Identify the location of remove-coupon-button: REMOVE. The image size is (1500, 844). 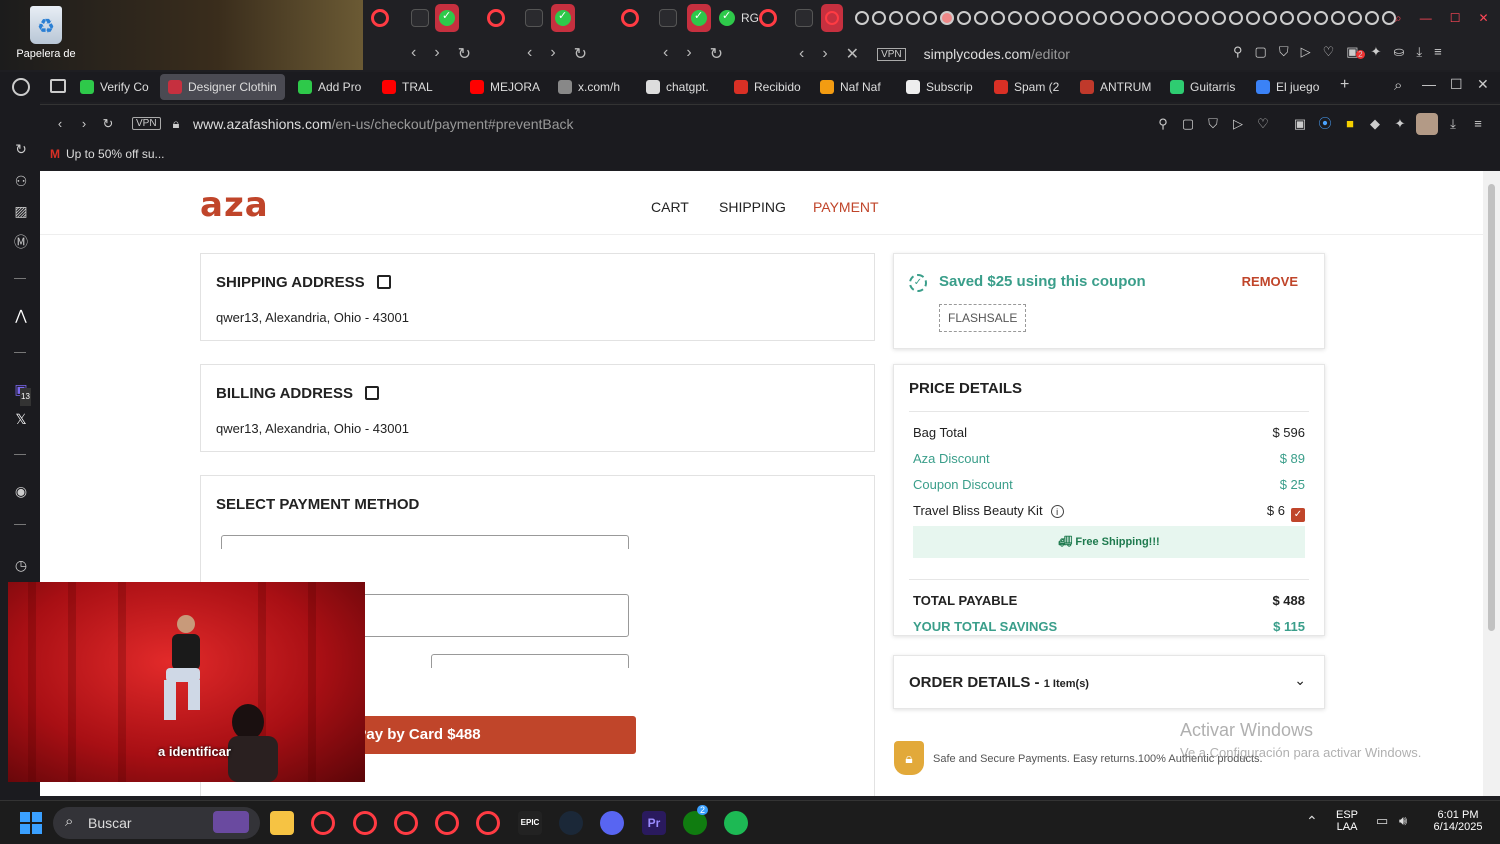
(1270, 281).